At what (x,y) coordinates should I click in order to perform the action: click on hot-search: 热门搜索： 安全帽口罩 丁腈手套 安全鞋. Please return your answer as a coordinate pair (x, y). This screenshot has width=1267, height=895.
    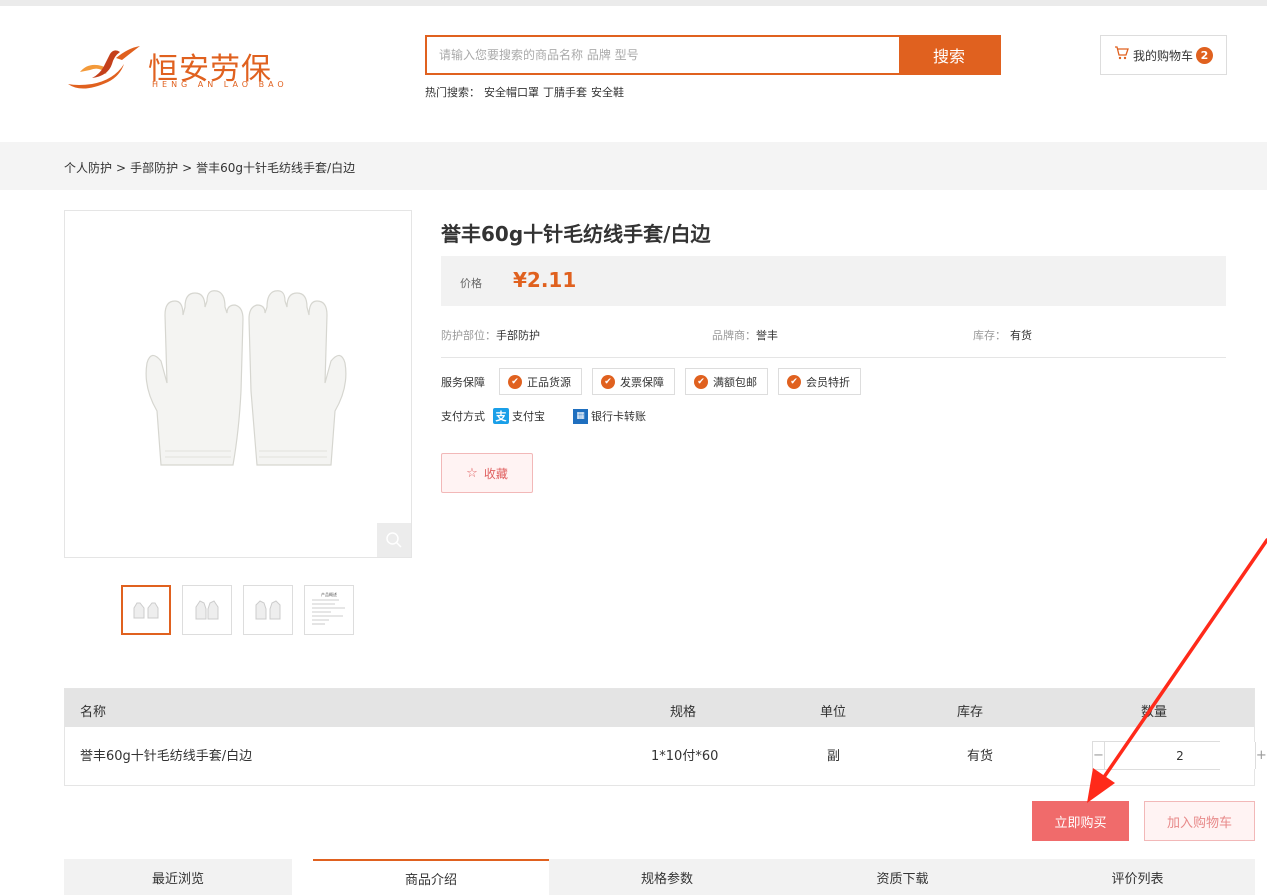
    Looking at the image, I should click on (526, 92).